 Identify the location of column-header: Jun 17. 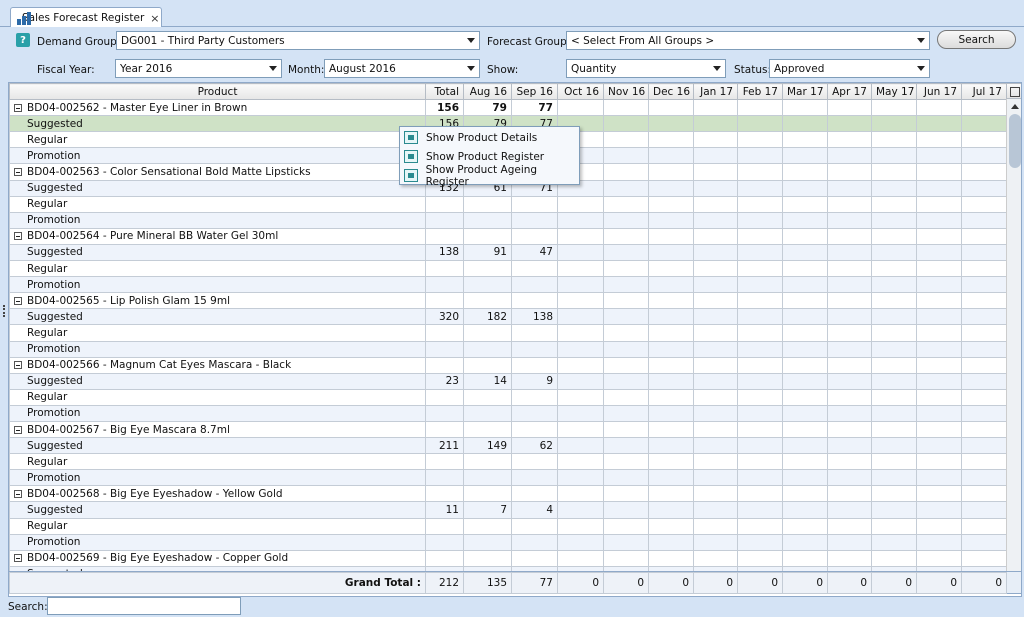
(939, 92).